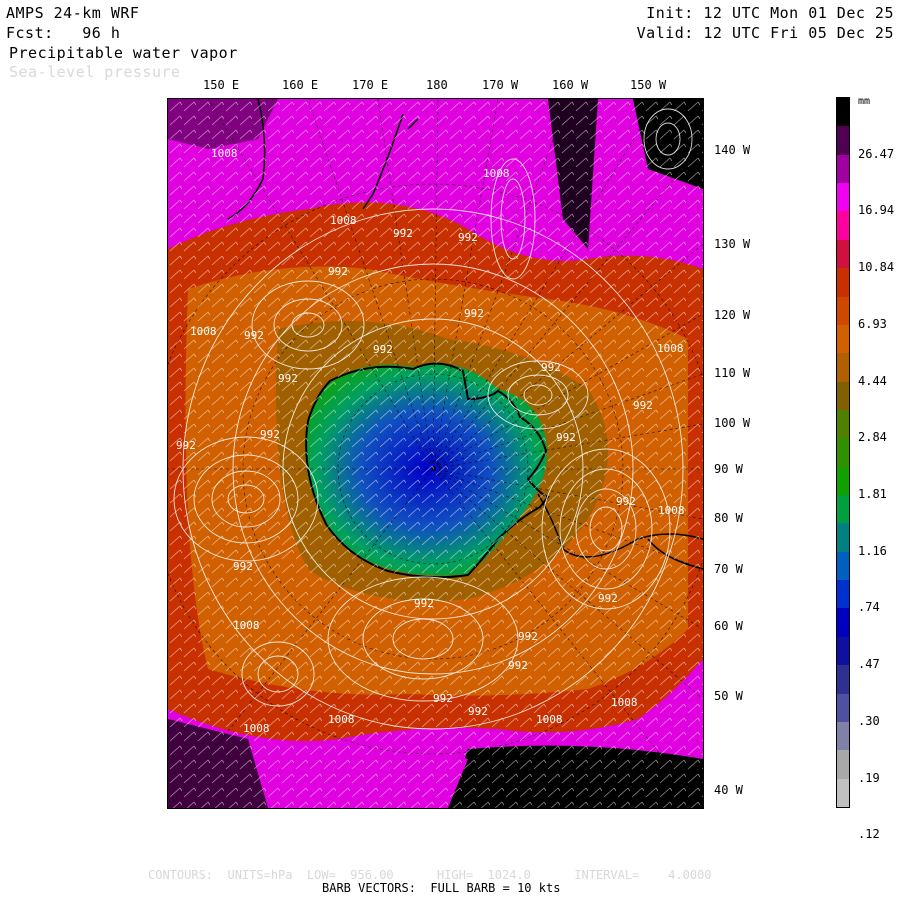 This screenshot has height=900, width=900. What do you see at coordinates (728, 626) in the screenshot?
I see `lon-label-right: 60 W` at bounding box center [728, 626].